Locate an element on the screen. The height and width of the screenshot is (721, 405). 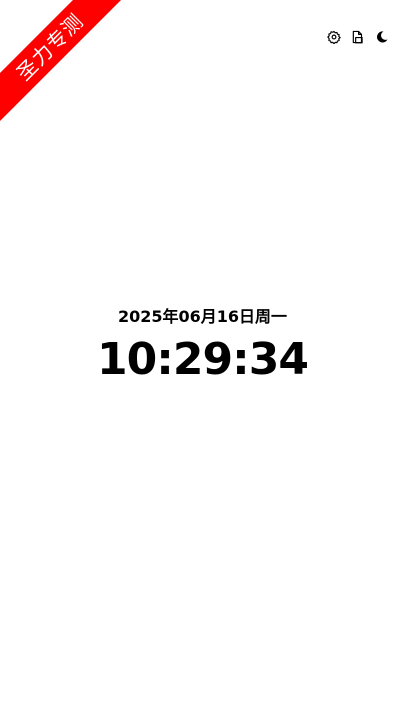
settings-gear-icon is located at coordinates (334, 37).